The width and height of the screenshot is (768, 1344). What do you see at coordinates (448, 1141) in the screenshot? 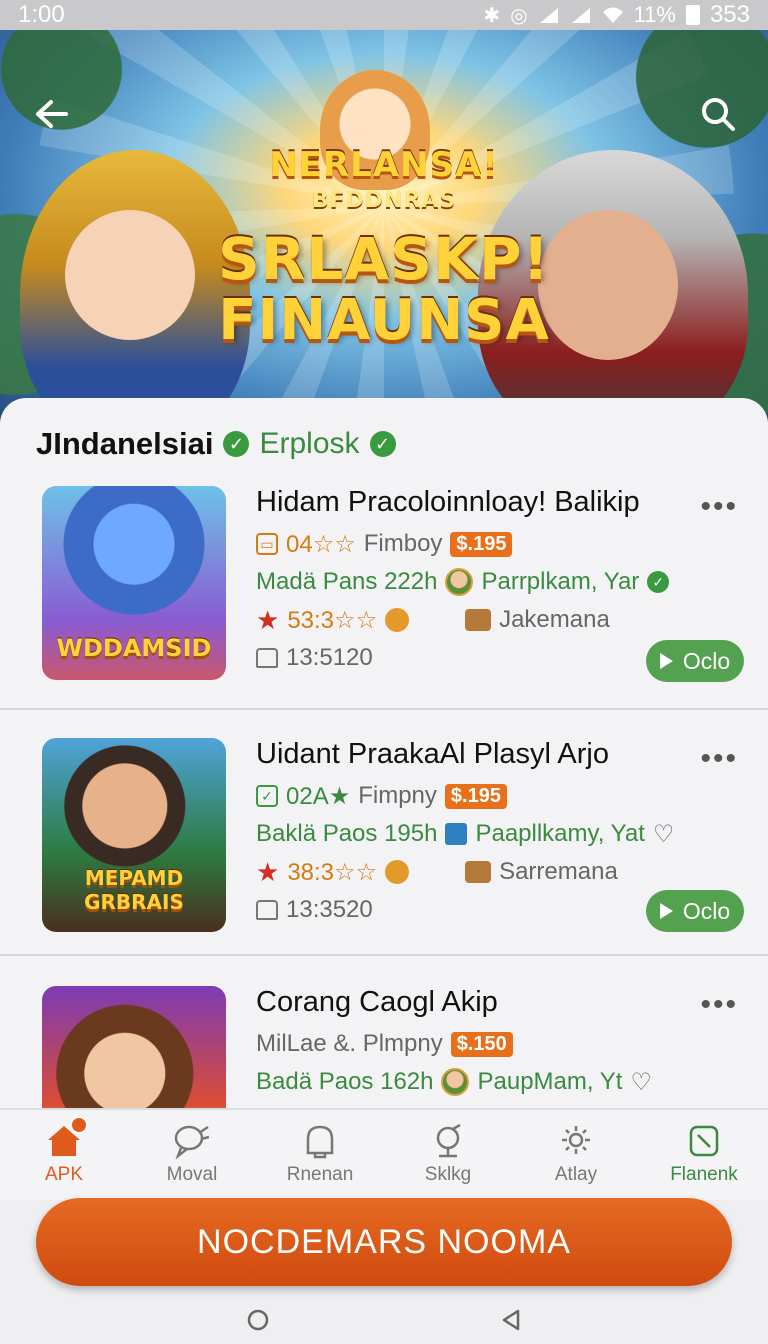
I see `gamepad-icon` at bounding box center [448, 1141].